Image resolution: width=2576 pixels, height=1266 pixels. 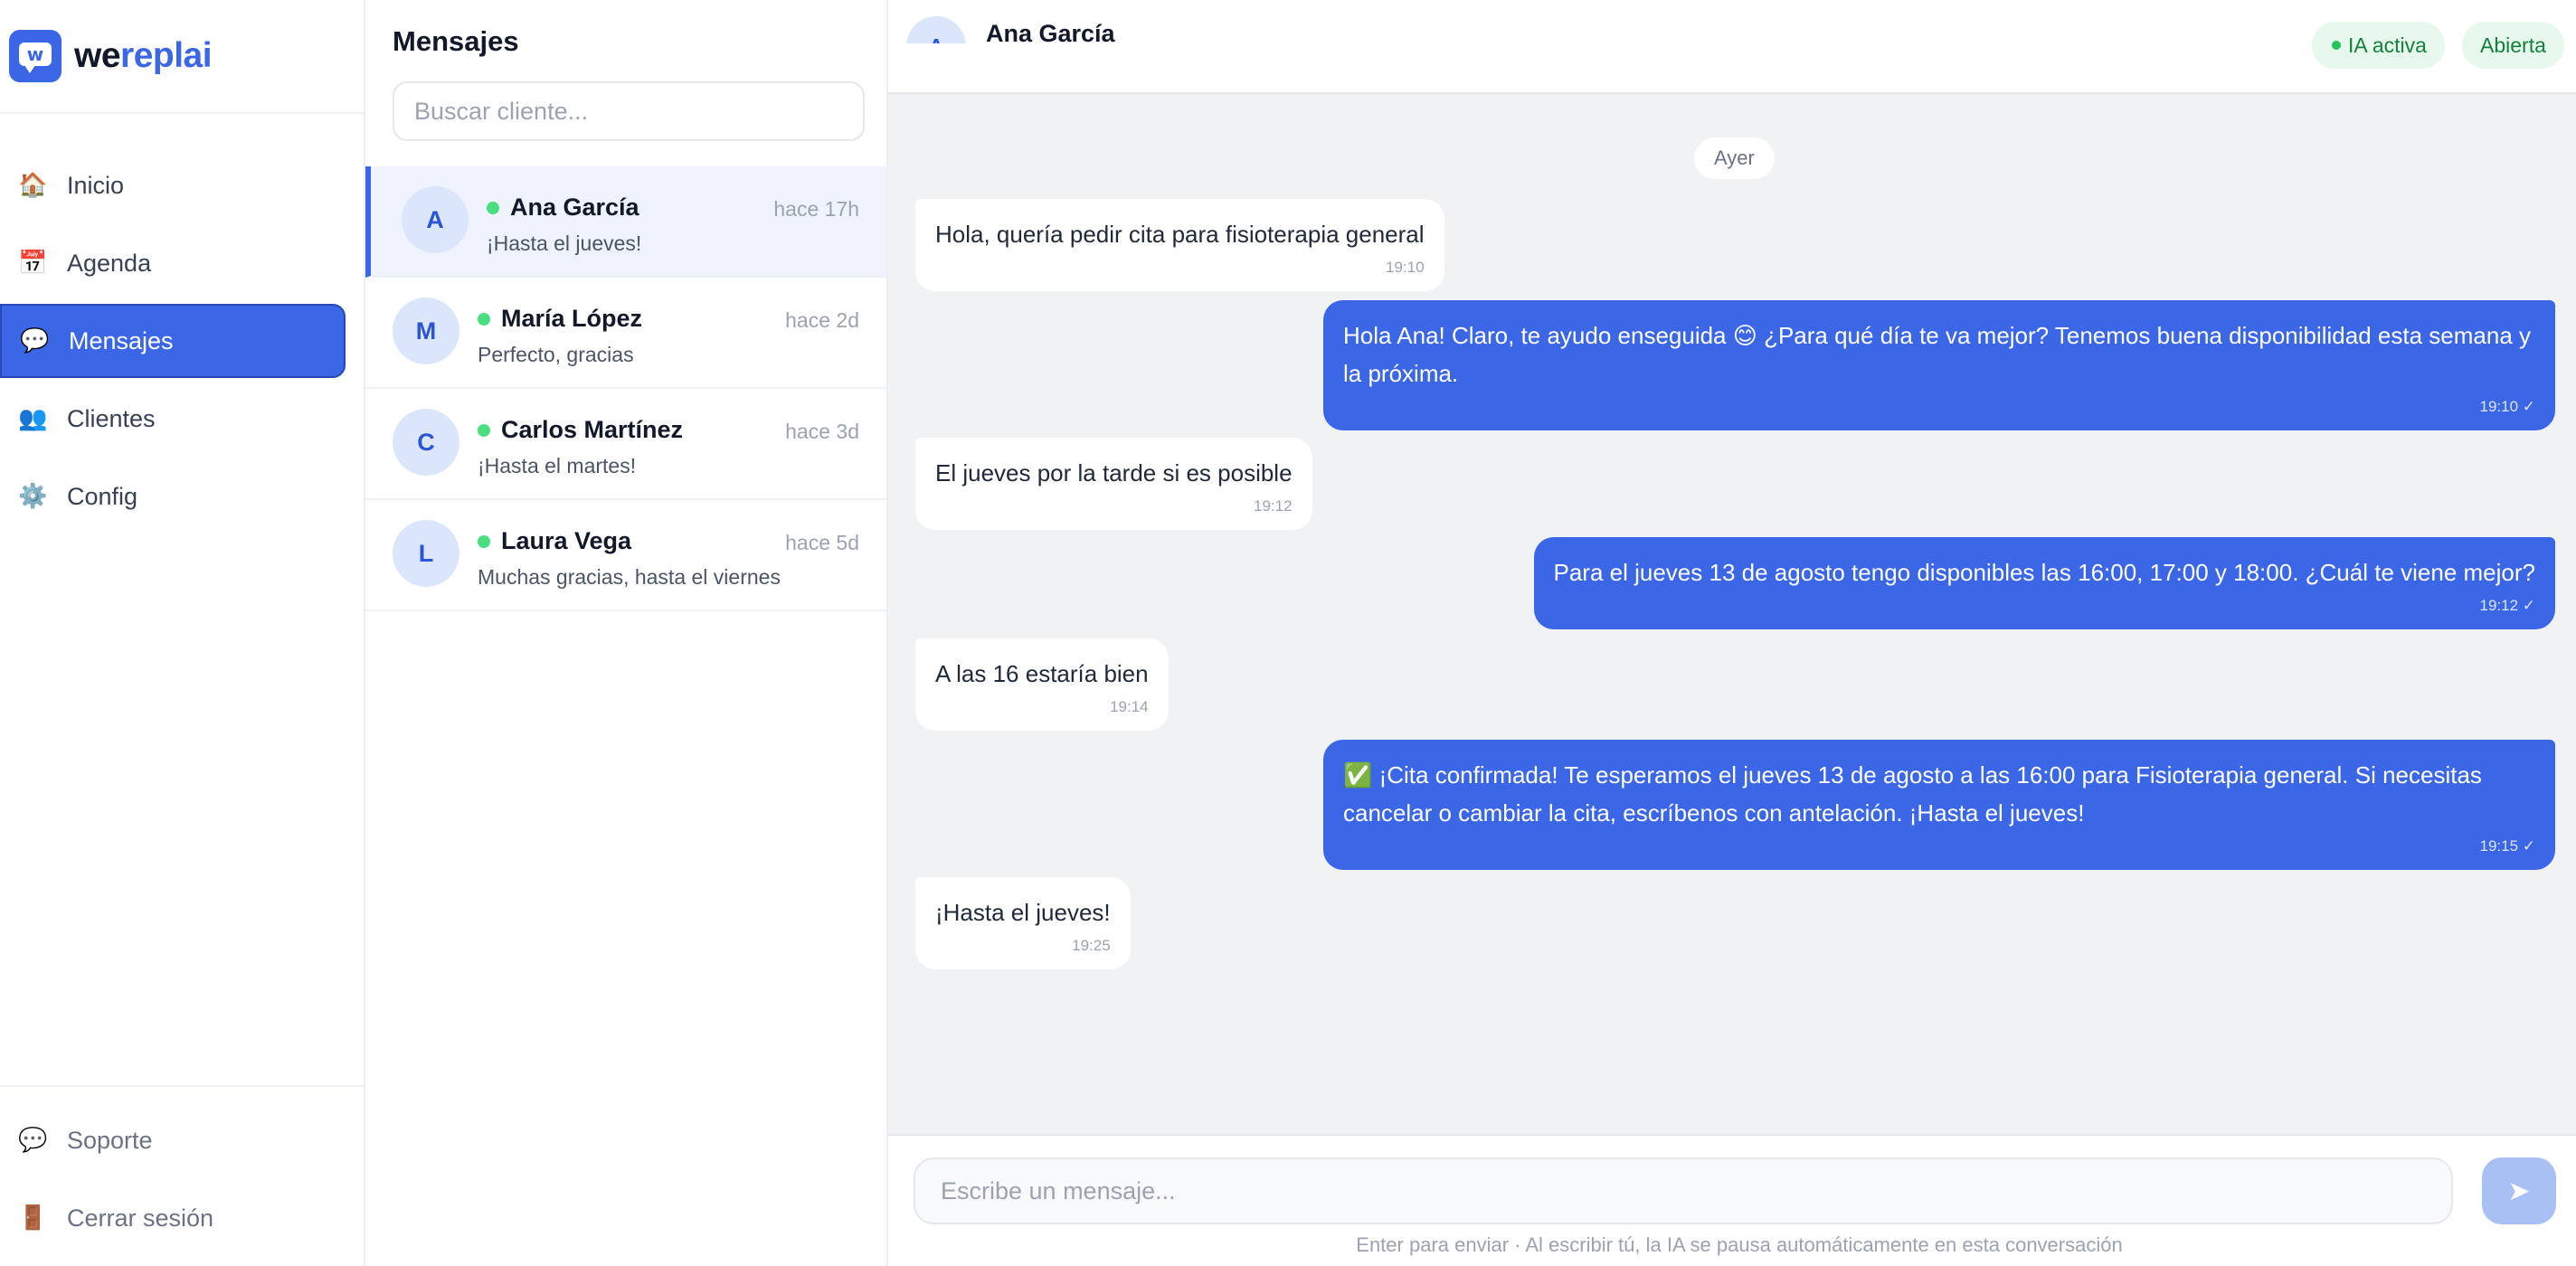 What do you see at coordinates (625, 333) in the screenshot?
I see `conversation-item: M María López hace 2d Perfecto, gracias` at bounding box center [625, 333].